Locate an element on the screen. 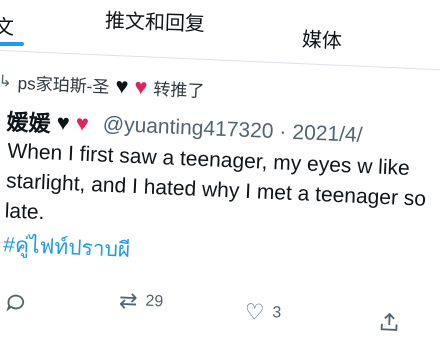 The width and height of the screenshot is (440, 350). retweet-count: 29 is located at coordinates (154, 301).